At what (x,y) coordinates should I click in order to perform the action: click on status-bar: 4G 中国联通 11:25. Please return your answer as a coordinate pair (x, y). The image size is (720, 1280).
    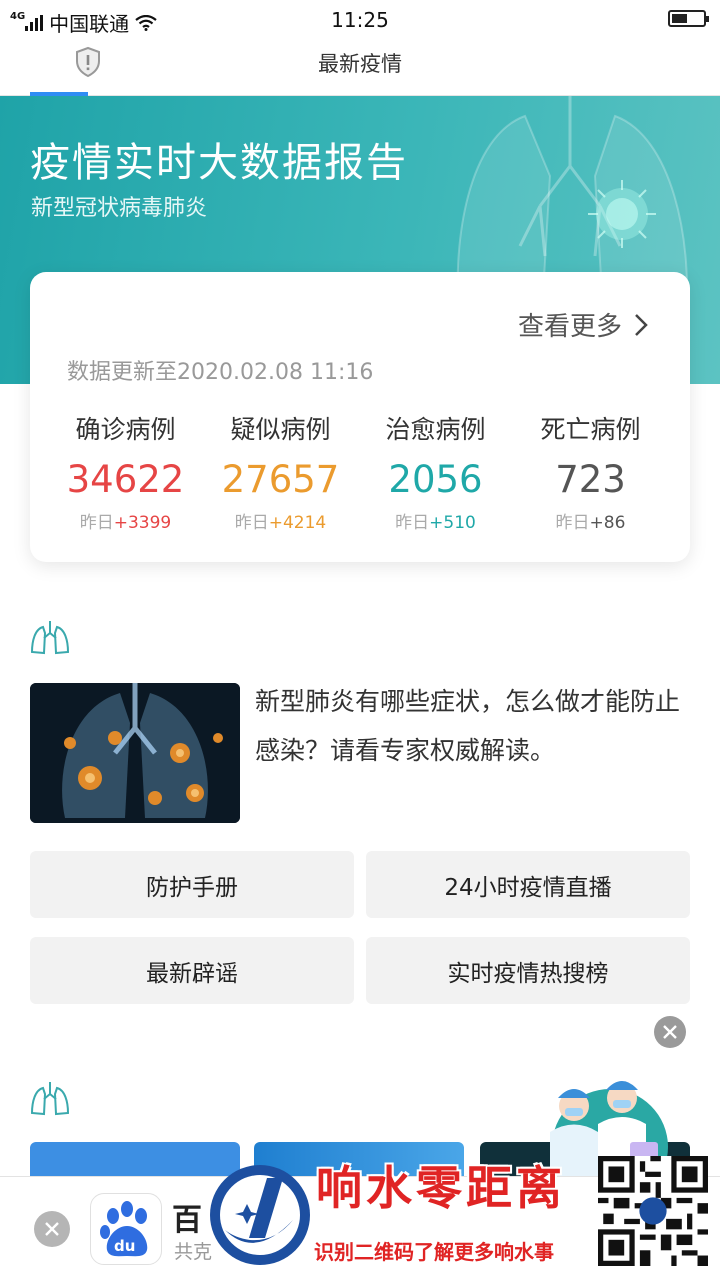
    Looking at the image, I should click on (360, 20).